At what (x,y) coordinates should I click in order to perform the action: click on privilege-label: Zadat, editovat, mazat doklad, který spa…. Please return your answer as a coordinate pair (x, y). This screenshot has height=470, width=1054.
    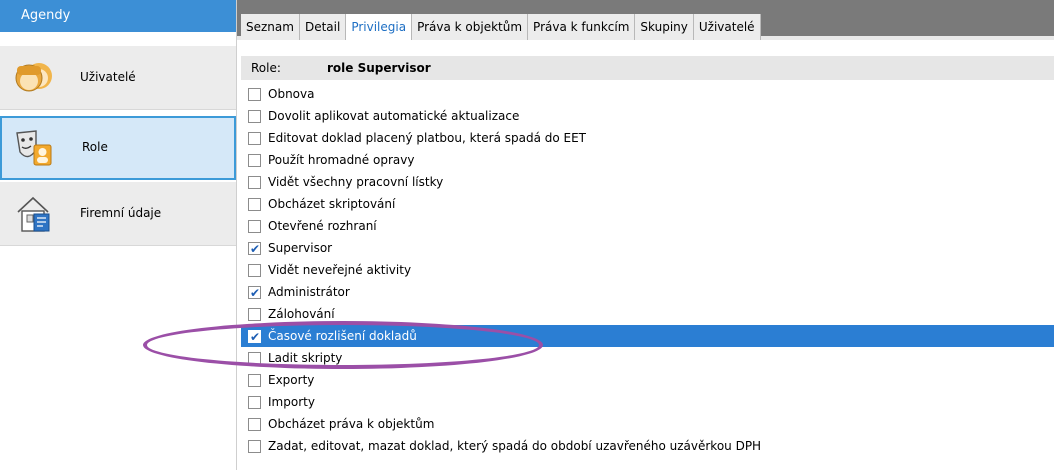
    Looking at the image, I should click on (515, 446).